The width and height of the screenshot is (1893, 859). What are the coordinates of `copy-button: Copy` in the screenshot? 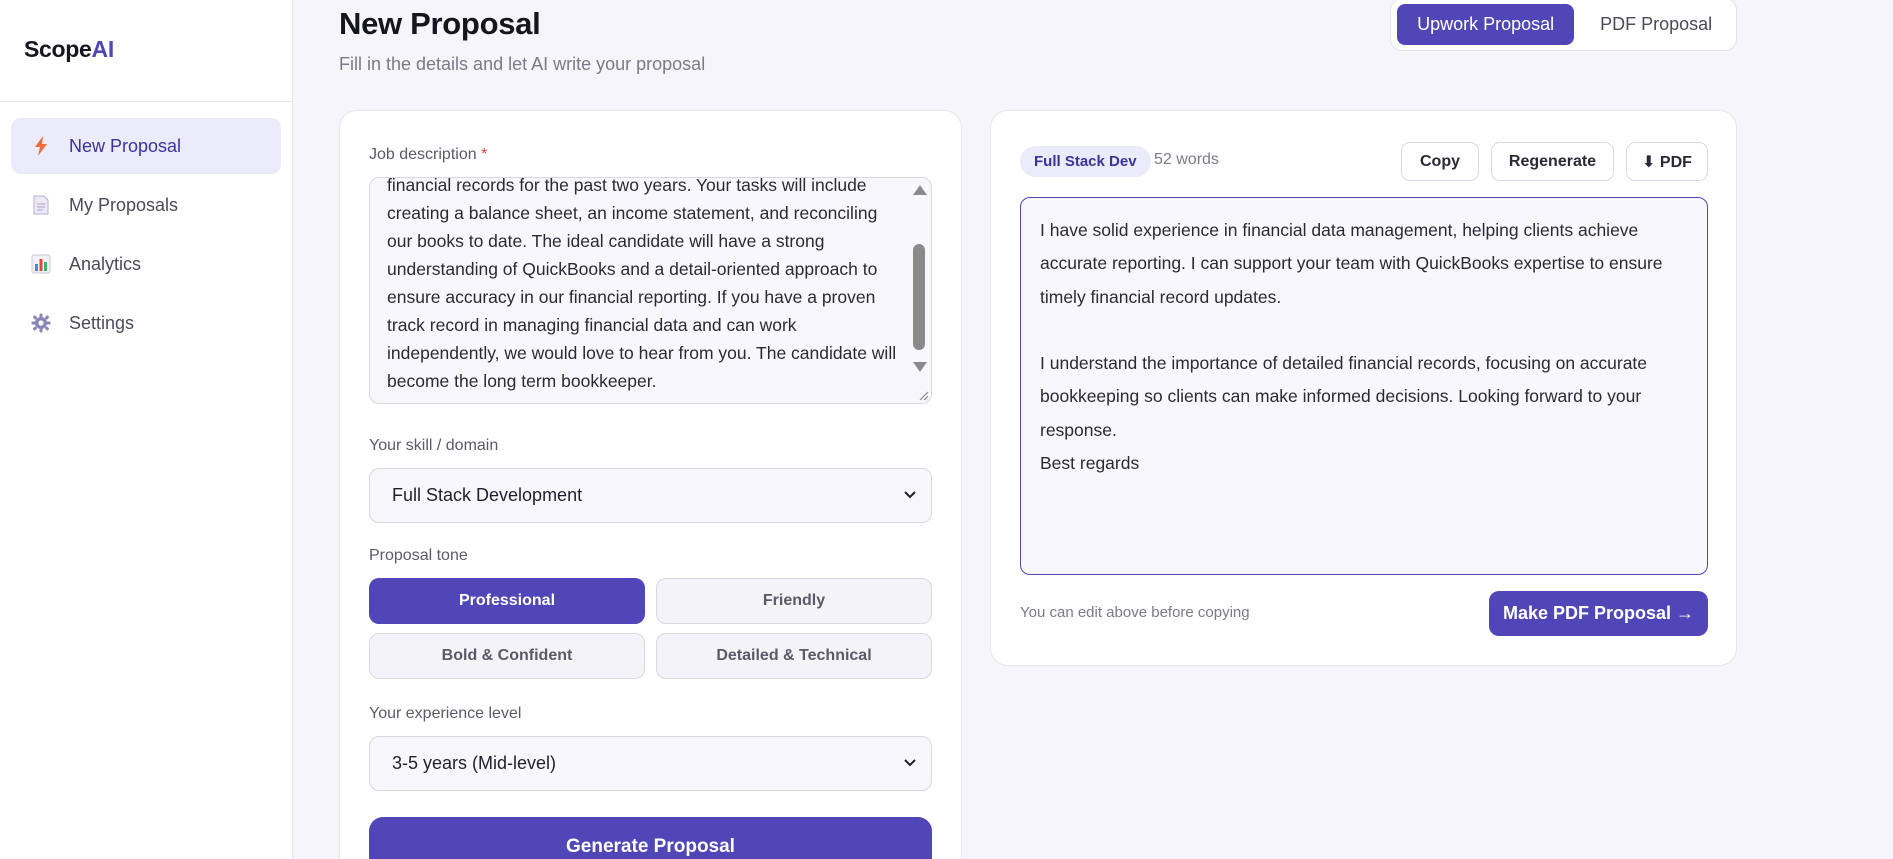 It's located at (1440, 161).